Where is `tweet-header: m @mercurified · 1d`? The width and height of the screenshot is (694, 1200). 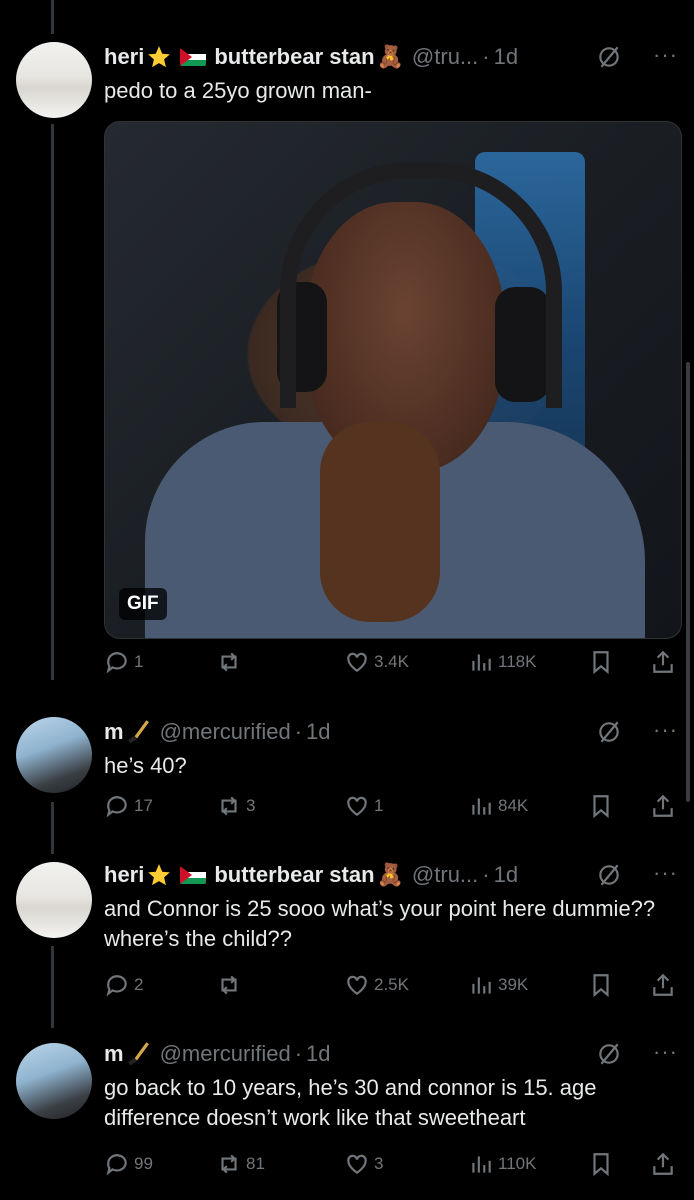 tweet-header: m @mercurified · 1d is located at coordinates (217, 732).